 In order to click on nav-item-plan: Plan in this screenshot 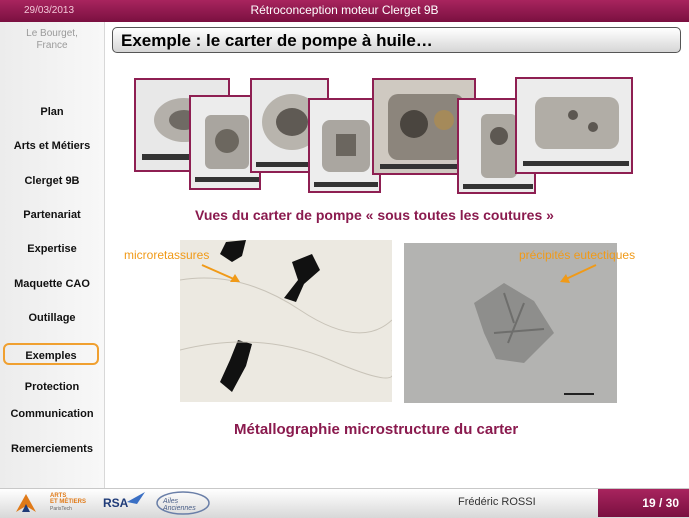, I will do `click(52, 112)`.